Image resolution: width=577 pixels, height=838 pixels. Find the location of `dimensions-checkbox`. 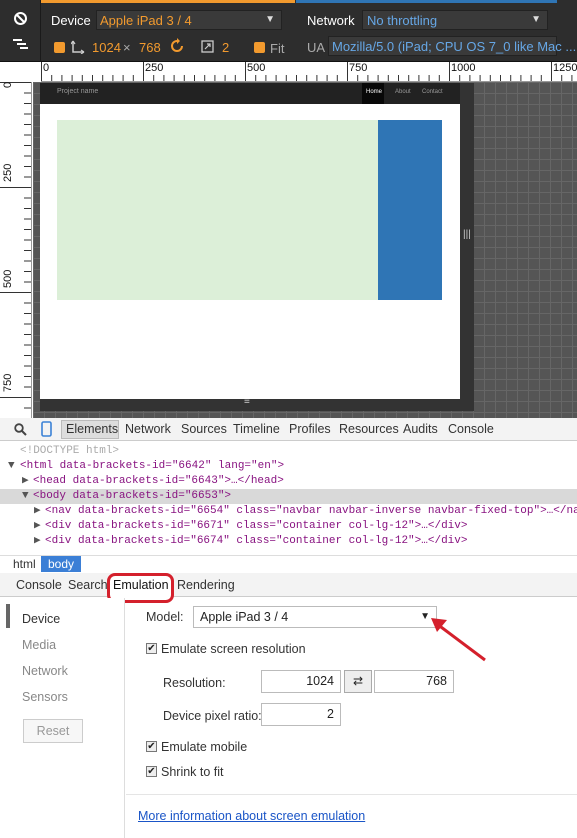

dimensions-checkbox is located at coordinates (59, 47).